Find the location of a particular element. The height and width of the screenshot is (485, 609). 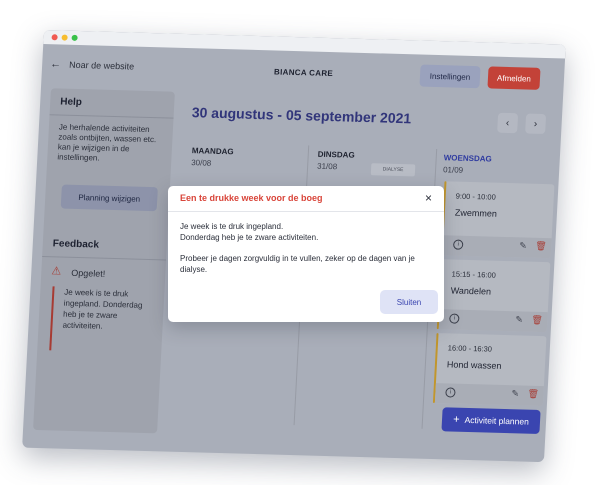

logout-button: Afmelden is located at coordinates (514, 78).